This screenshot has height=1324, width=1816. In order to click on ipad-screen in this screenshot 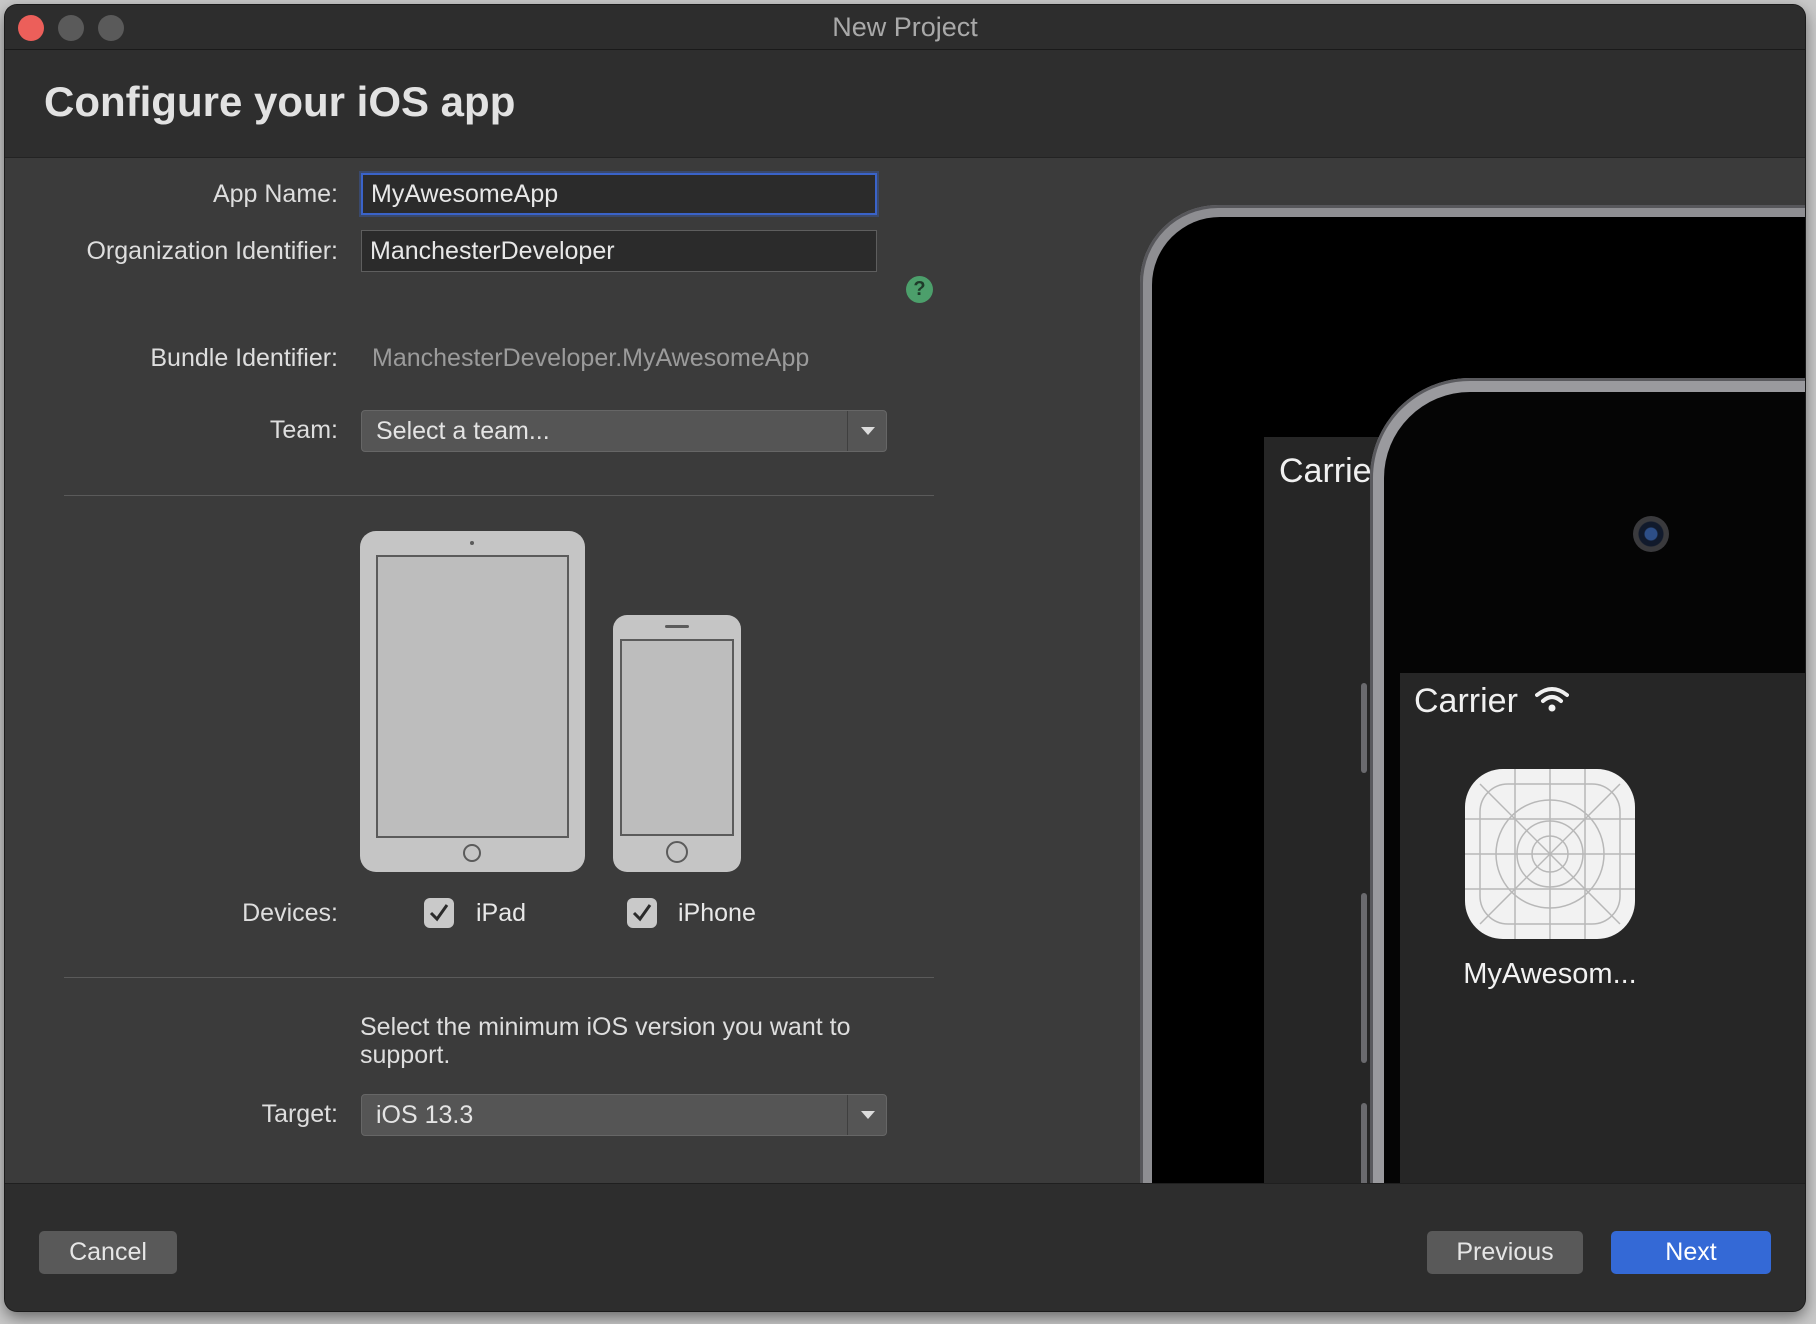, I will do `click(472, 696)`.